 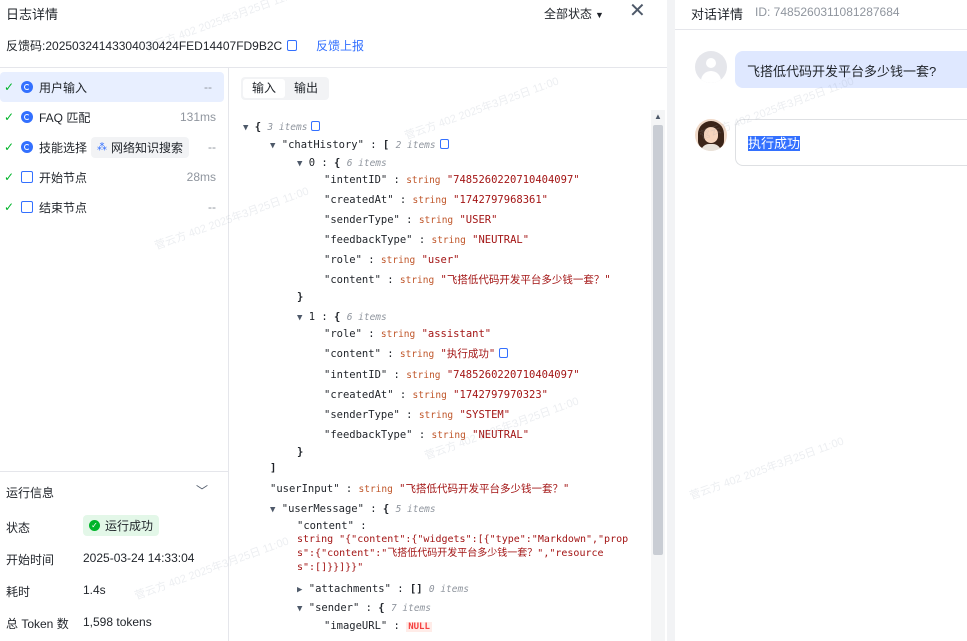 I want to click on json-row: ▼ 0 : { 6 items, so click(x=342, y=163).